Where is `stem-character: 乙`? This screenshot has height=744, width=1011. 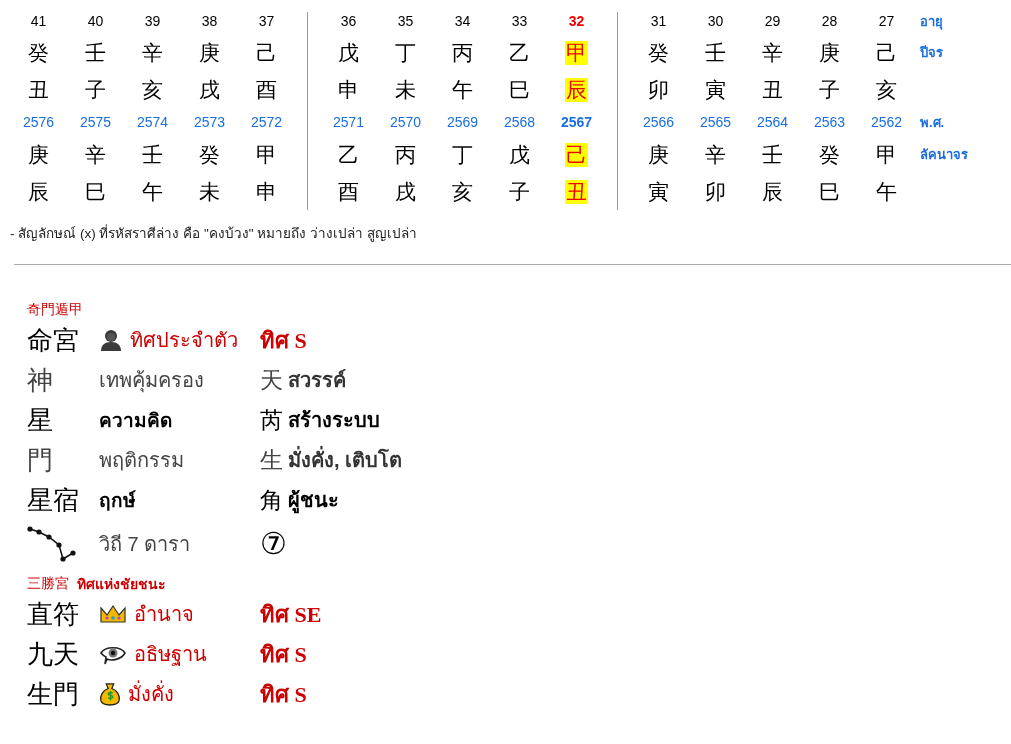
stem-character: 乙 is located at coordinates (519, 52).